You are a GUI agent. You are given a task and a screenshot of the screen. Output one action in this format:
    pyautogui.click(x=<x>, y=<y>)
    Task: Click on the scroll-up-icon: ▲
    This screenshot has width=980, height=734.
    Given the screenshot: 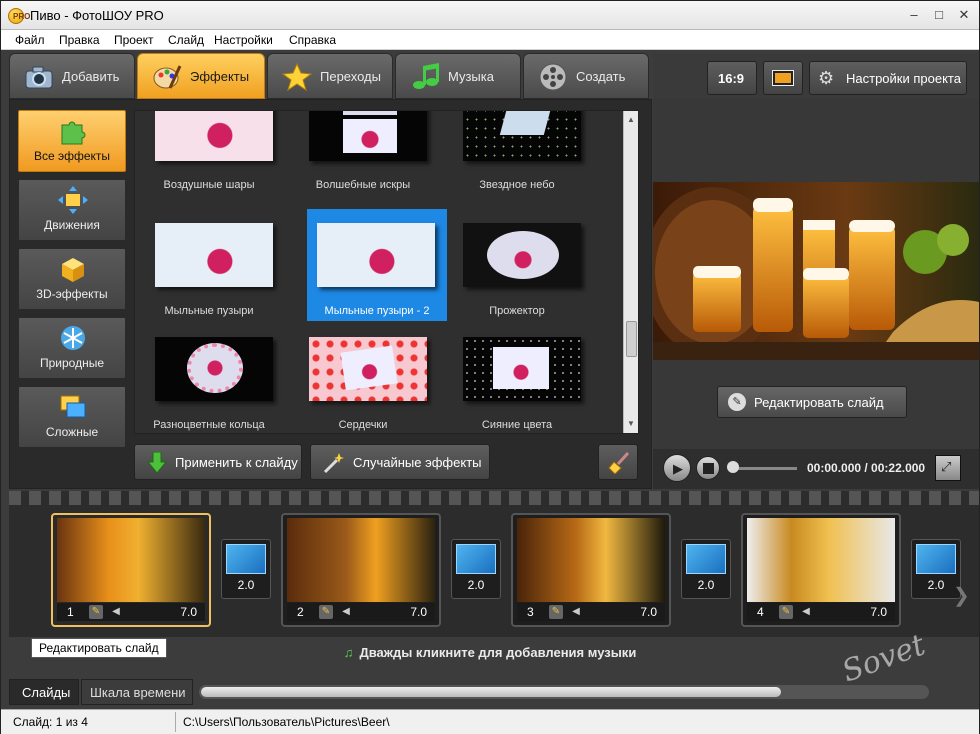 What is the action you would take?
    pyautogui.click(x=631, y=119)
    